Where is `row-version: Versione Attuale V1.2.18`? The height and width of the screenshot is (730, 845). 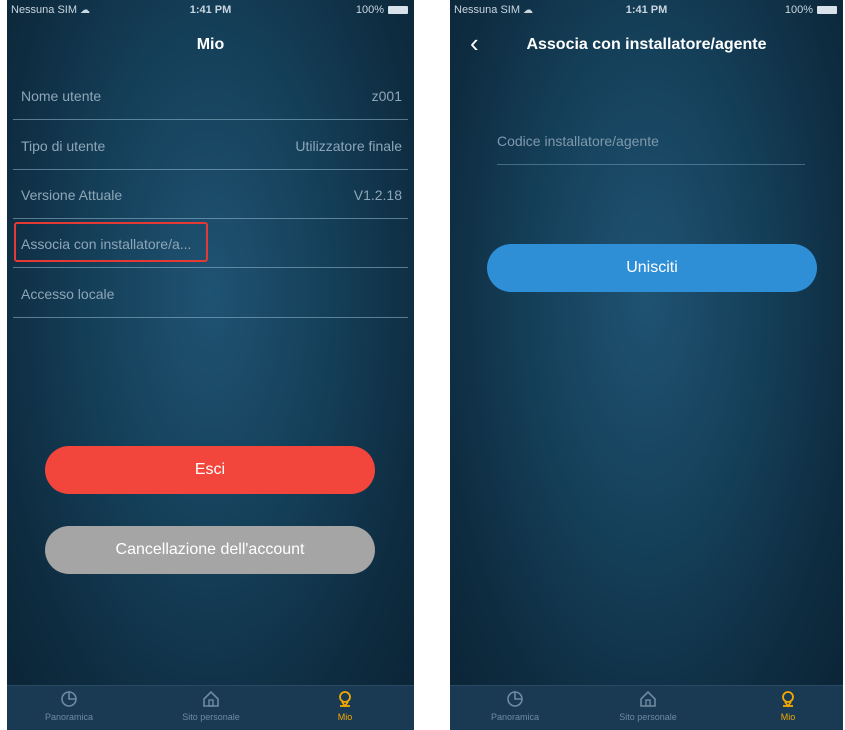 row-version: Versione Attuale V1.2.18 is located at coordinates (210, 194).